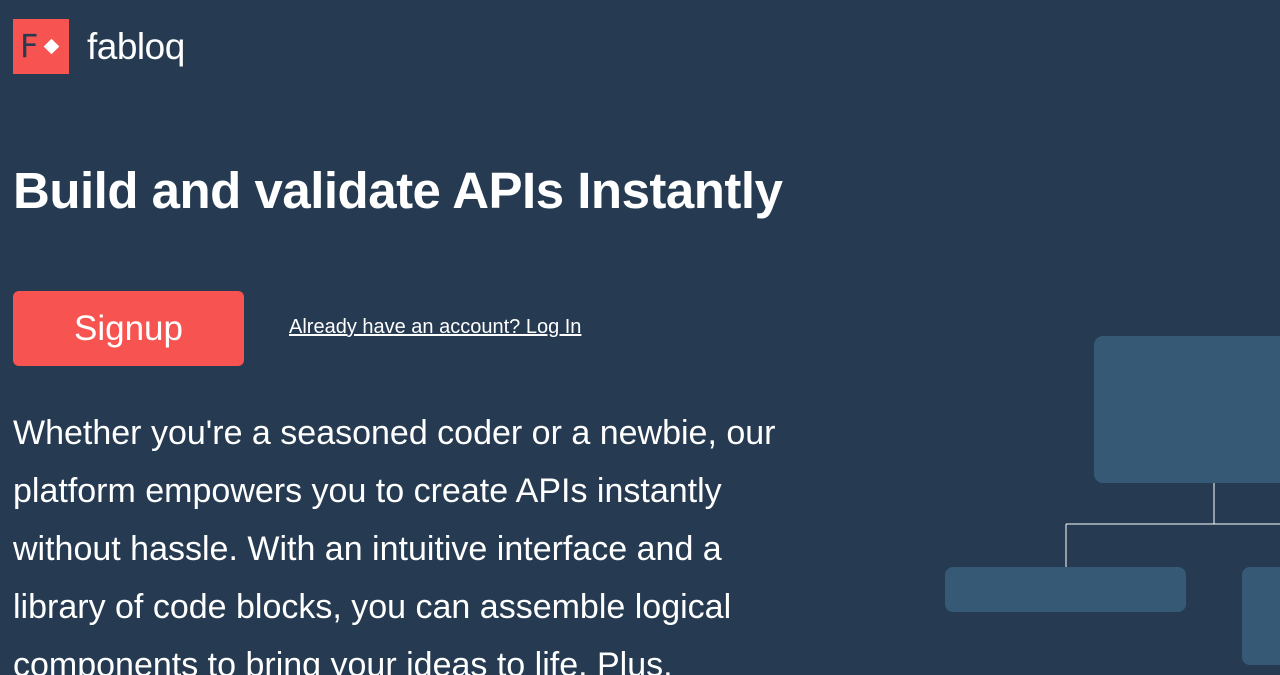 The height and width of the screenshot is (675, 1280). Describe the element at coordinates (435, 327) in the screenshot. I see `login-link: Already have an account? Log In` at that location.